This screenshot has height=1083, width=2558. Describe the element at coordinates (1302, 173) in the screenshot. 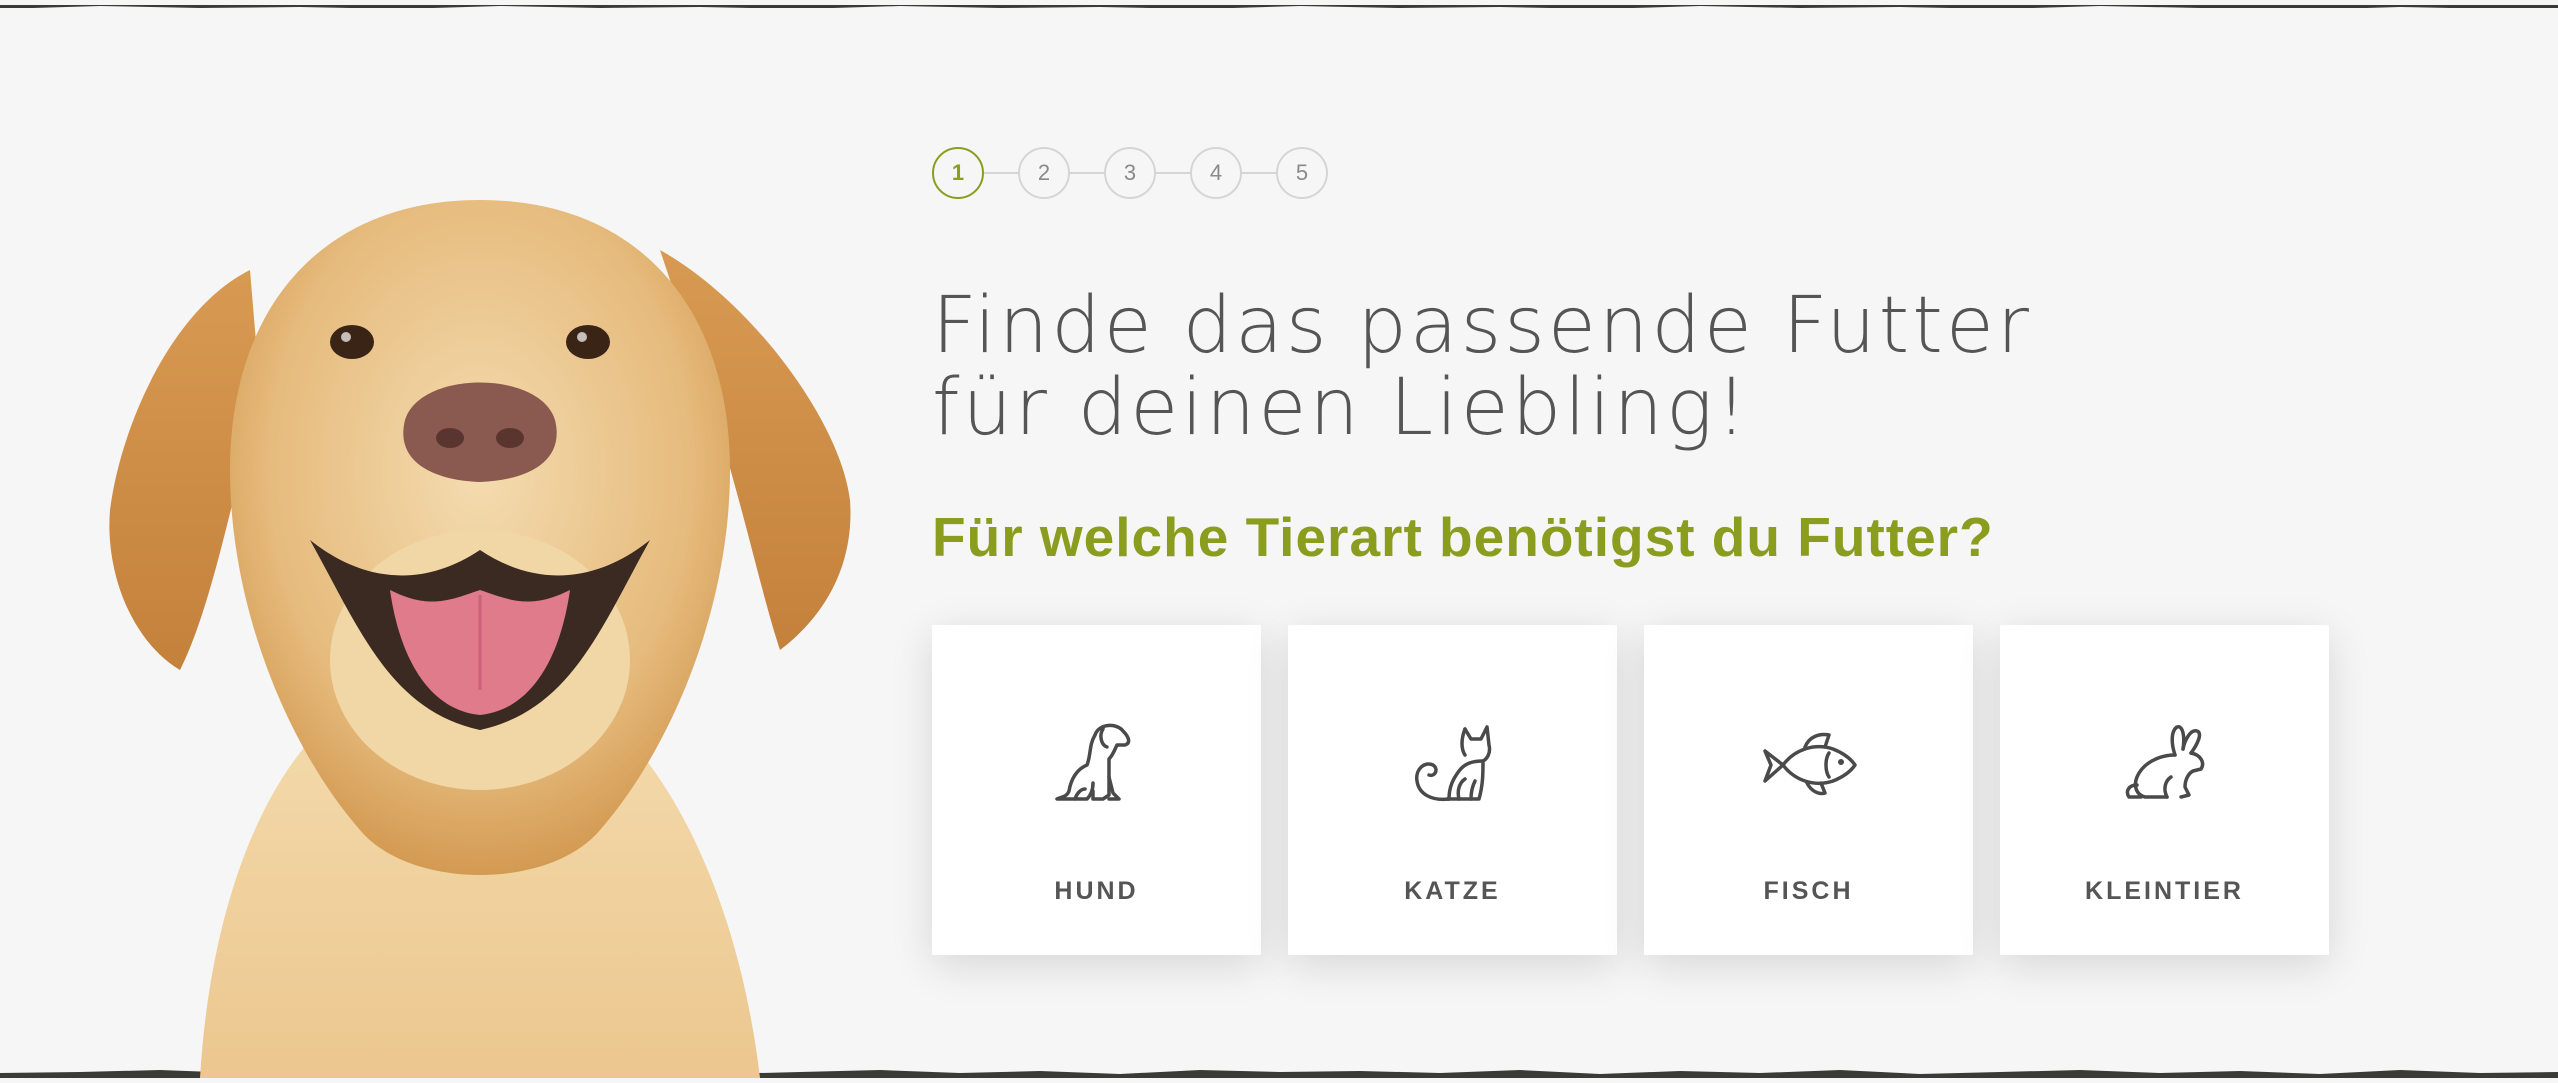

I see `step-5: 5` at that location.